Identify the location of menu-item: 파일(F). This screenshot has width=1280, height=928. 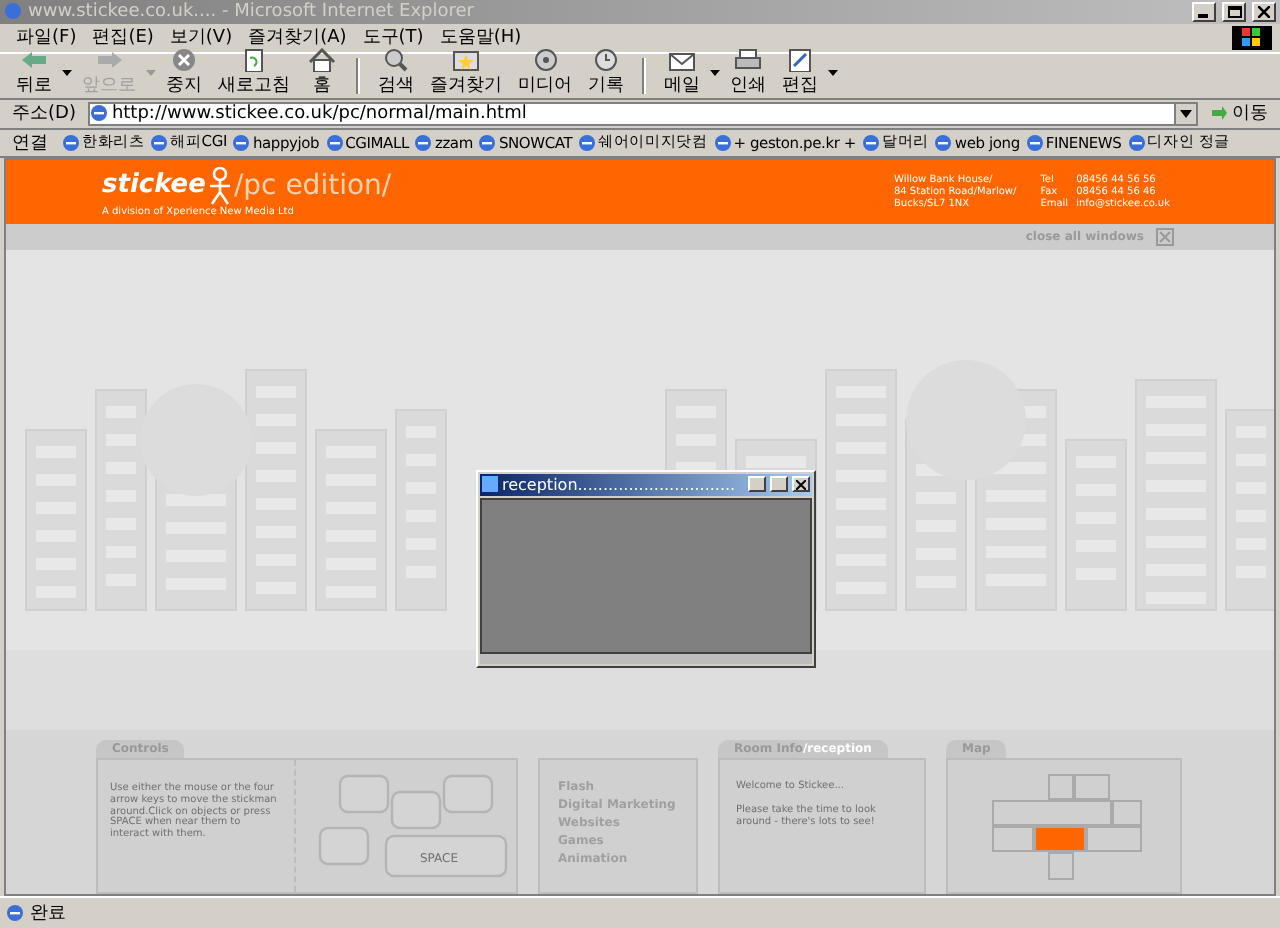
(46, 37).